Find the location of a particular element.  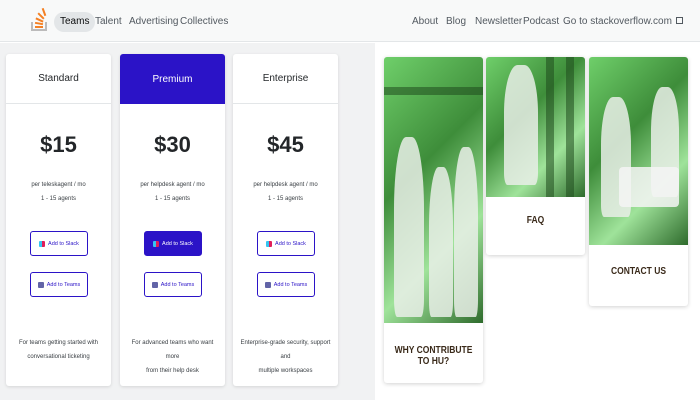

nav-talent: Talent is located at coordinates (108, 22).